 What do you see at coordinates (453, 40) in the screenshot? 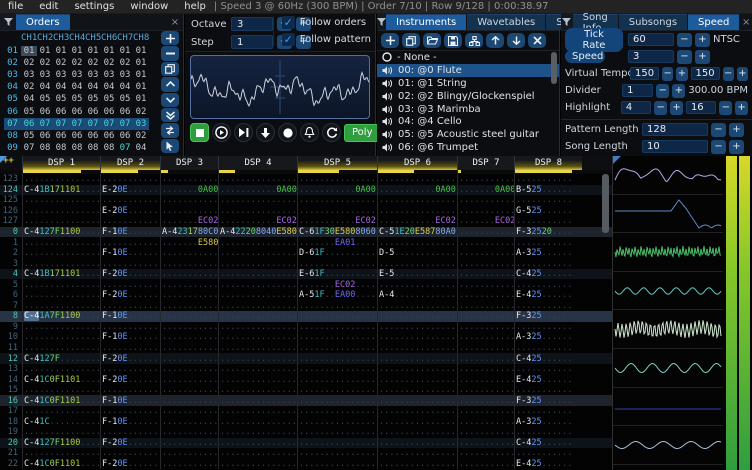
I see `save-icon` at bounding box center [453, 40].